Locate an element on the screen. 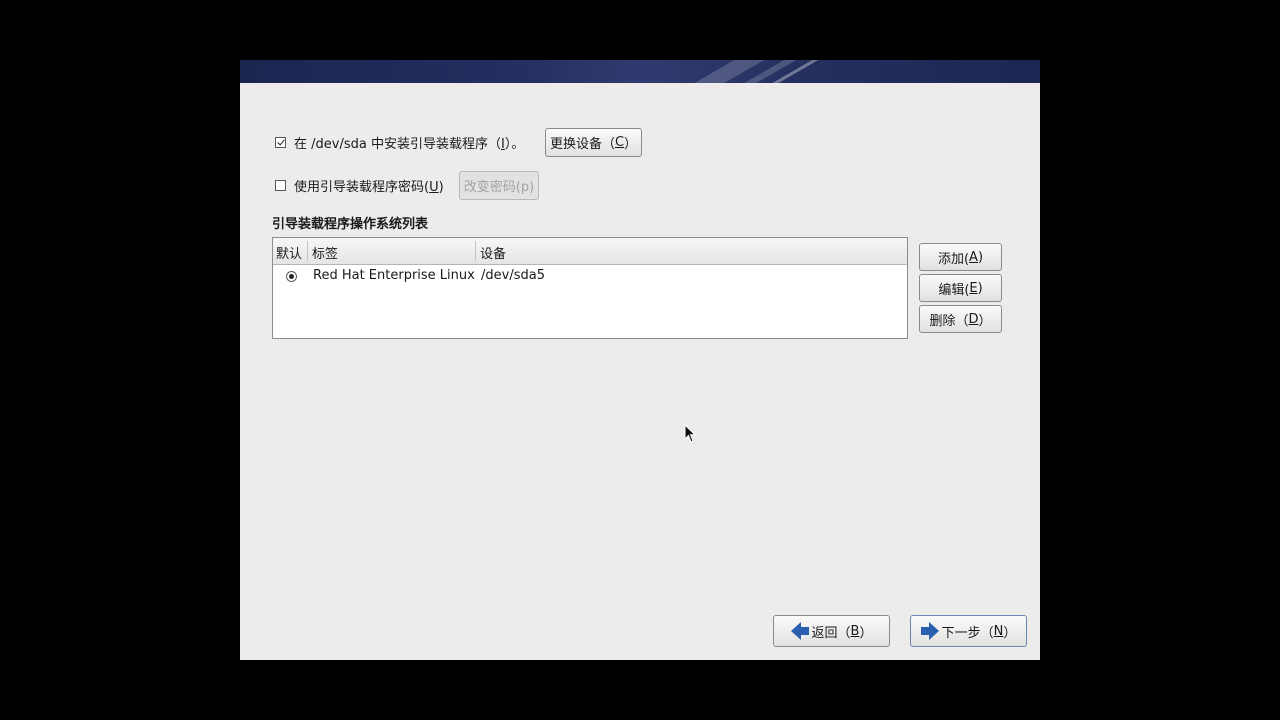 The width and height of the screenshot is (1280, 720). delete-button: 删除（ D） is located at coordinates (960, 319).